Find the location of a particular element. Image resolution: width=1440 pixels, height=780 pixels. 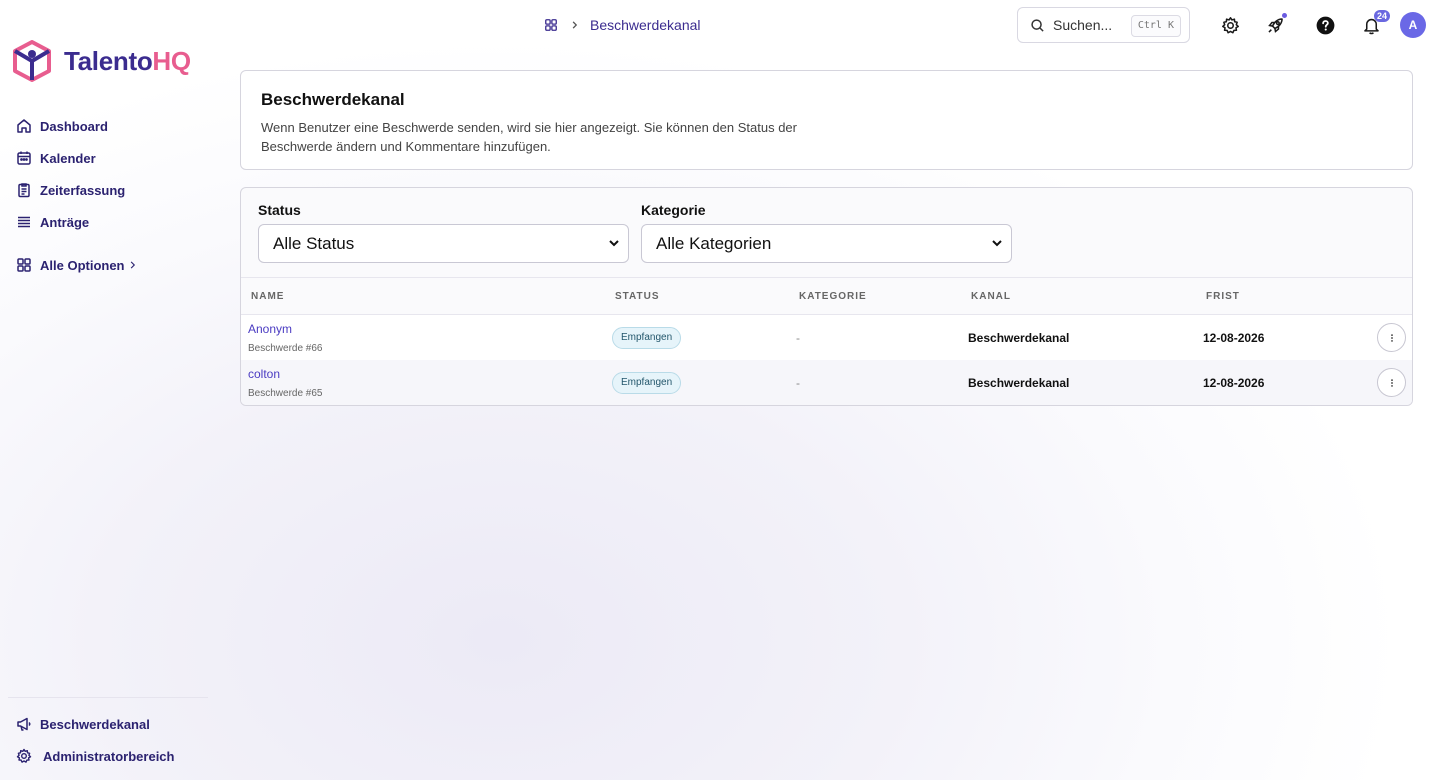

category-filter-label: Kategorie is located at coordinates (673, 210).